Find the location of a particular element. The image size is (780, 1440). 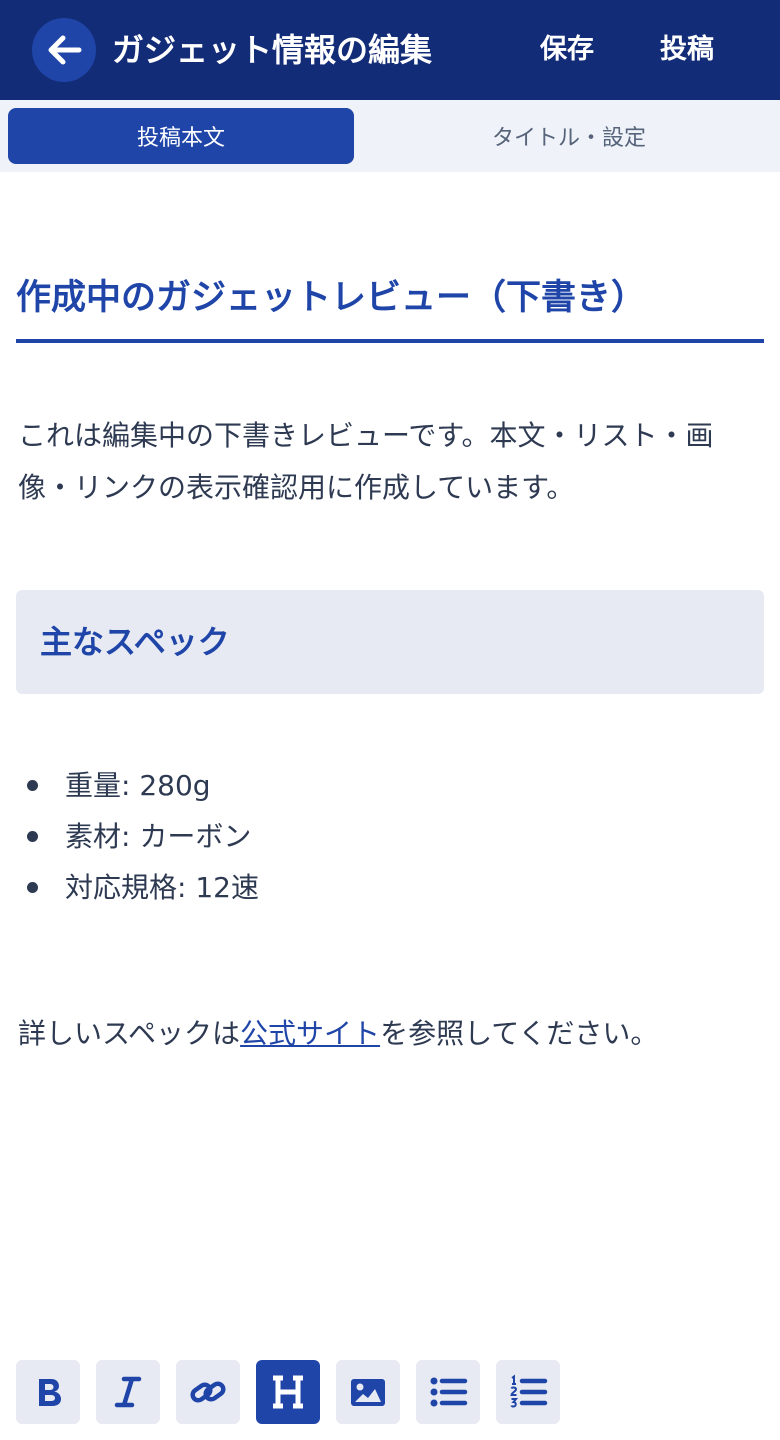

heading-icon is located at coordinates (288, 1392).